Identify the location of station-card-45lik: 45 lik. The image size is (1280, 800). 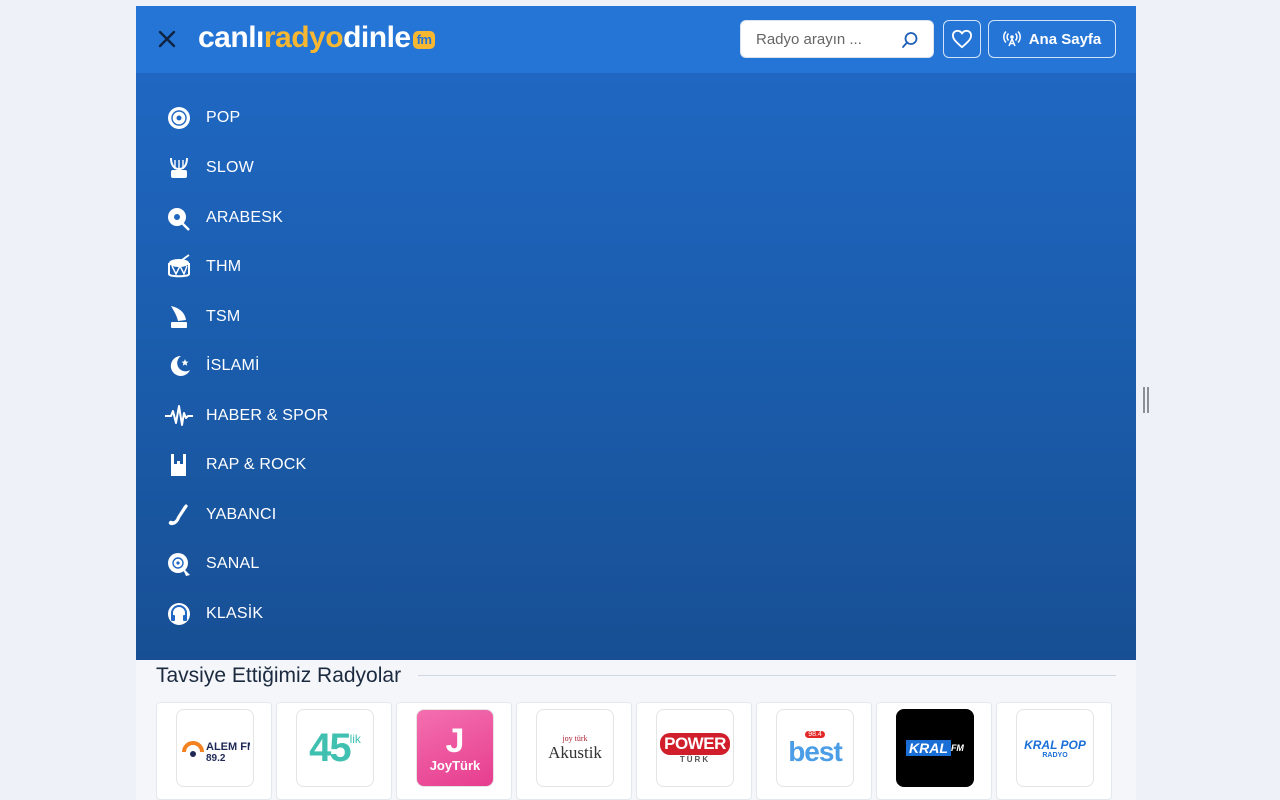
(334, 751).